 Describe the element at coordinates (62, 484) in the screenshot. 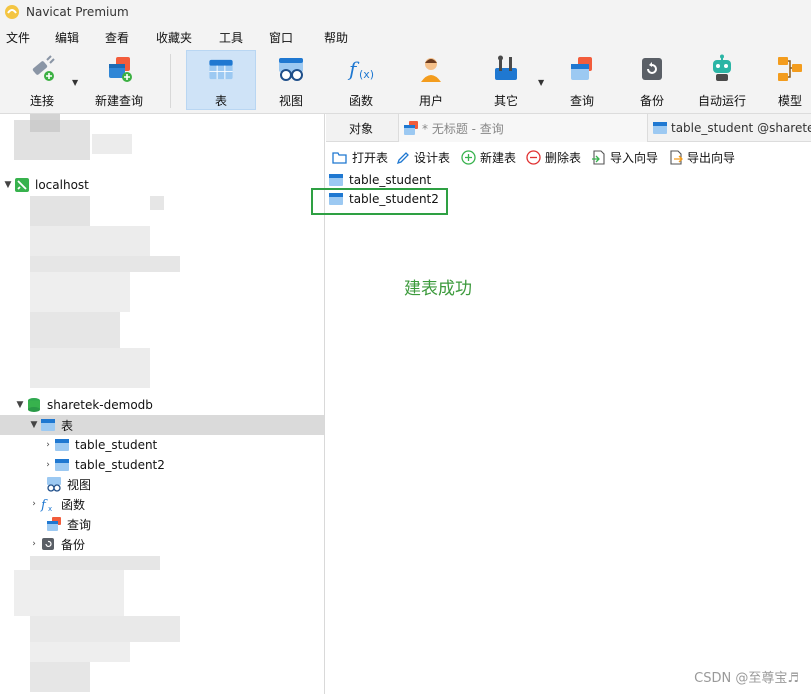

I see `tree-views-node: 视图` at that location.